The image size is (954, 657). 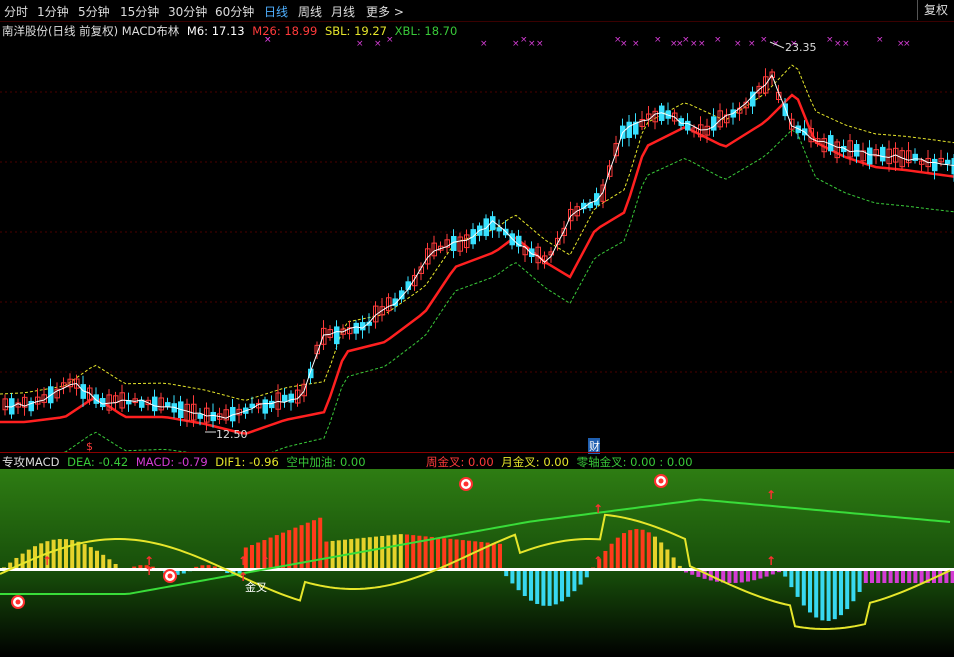 I want to click on period-tab-15min: 15分钟, so click(x=139, y=11).